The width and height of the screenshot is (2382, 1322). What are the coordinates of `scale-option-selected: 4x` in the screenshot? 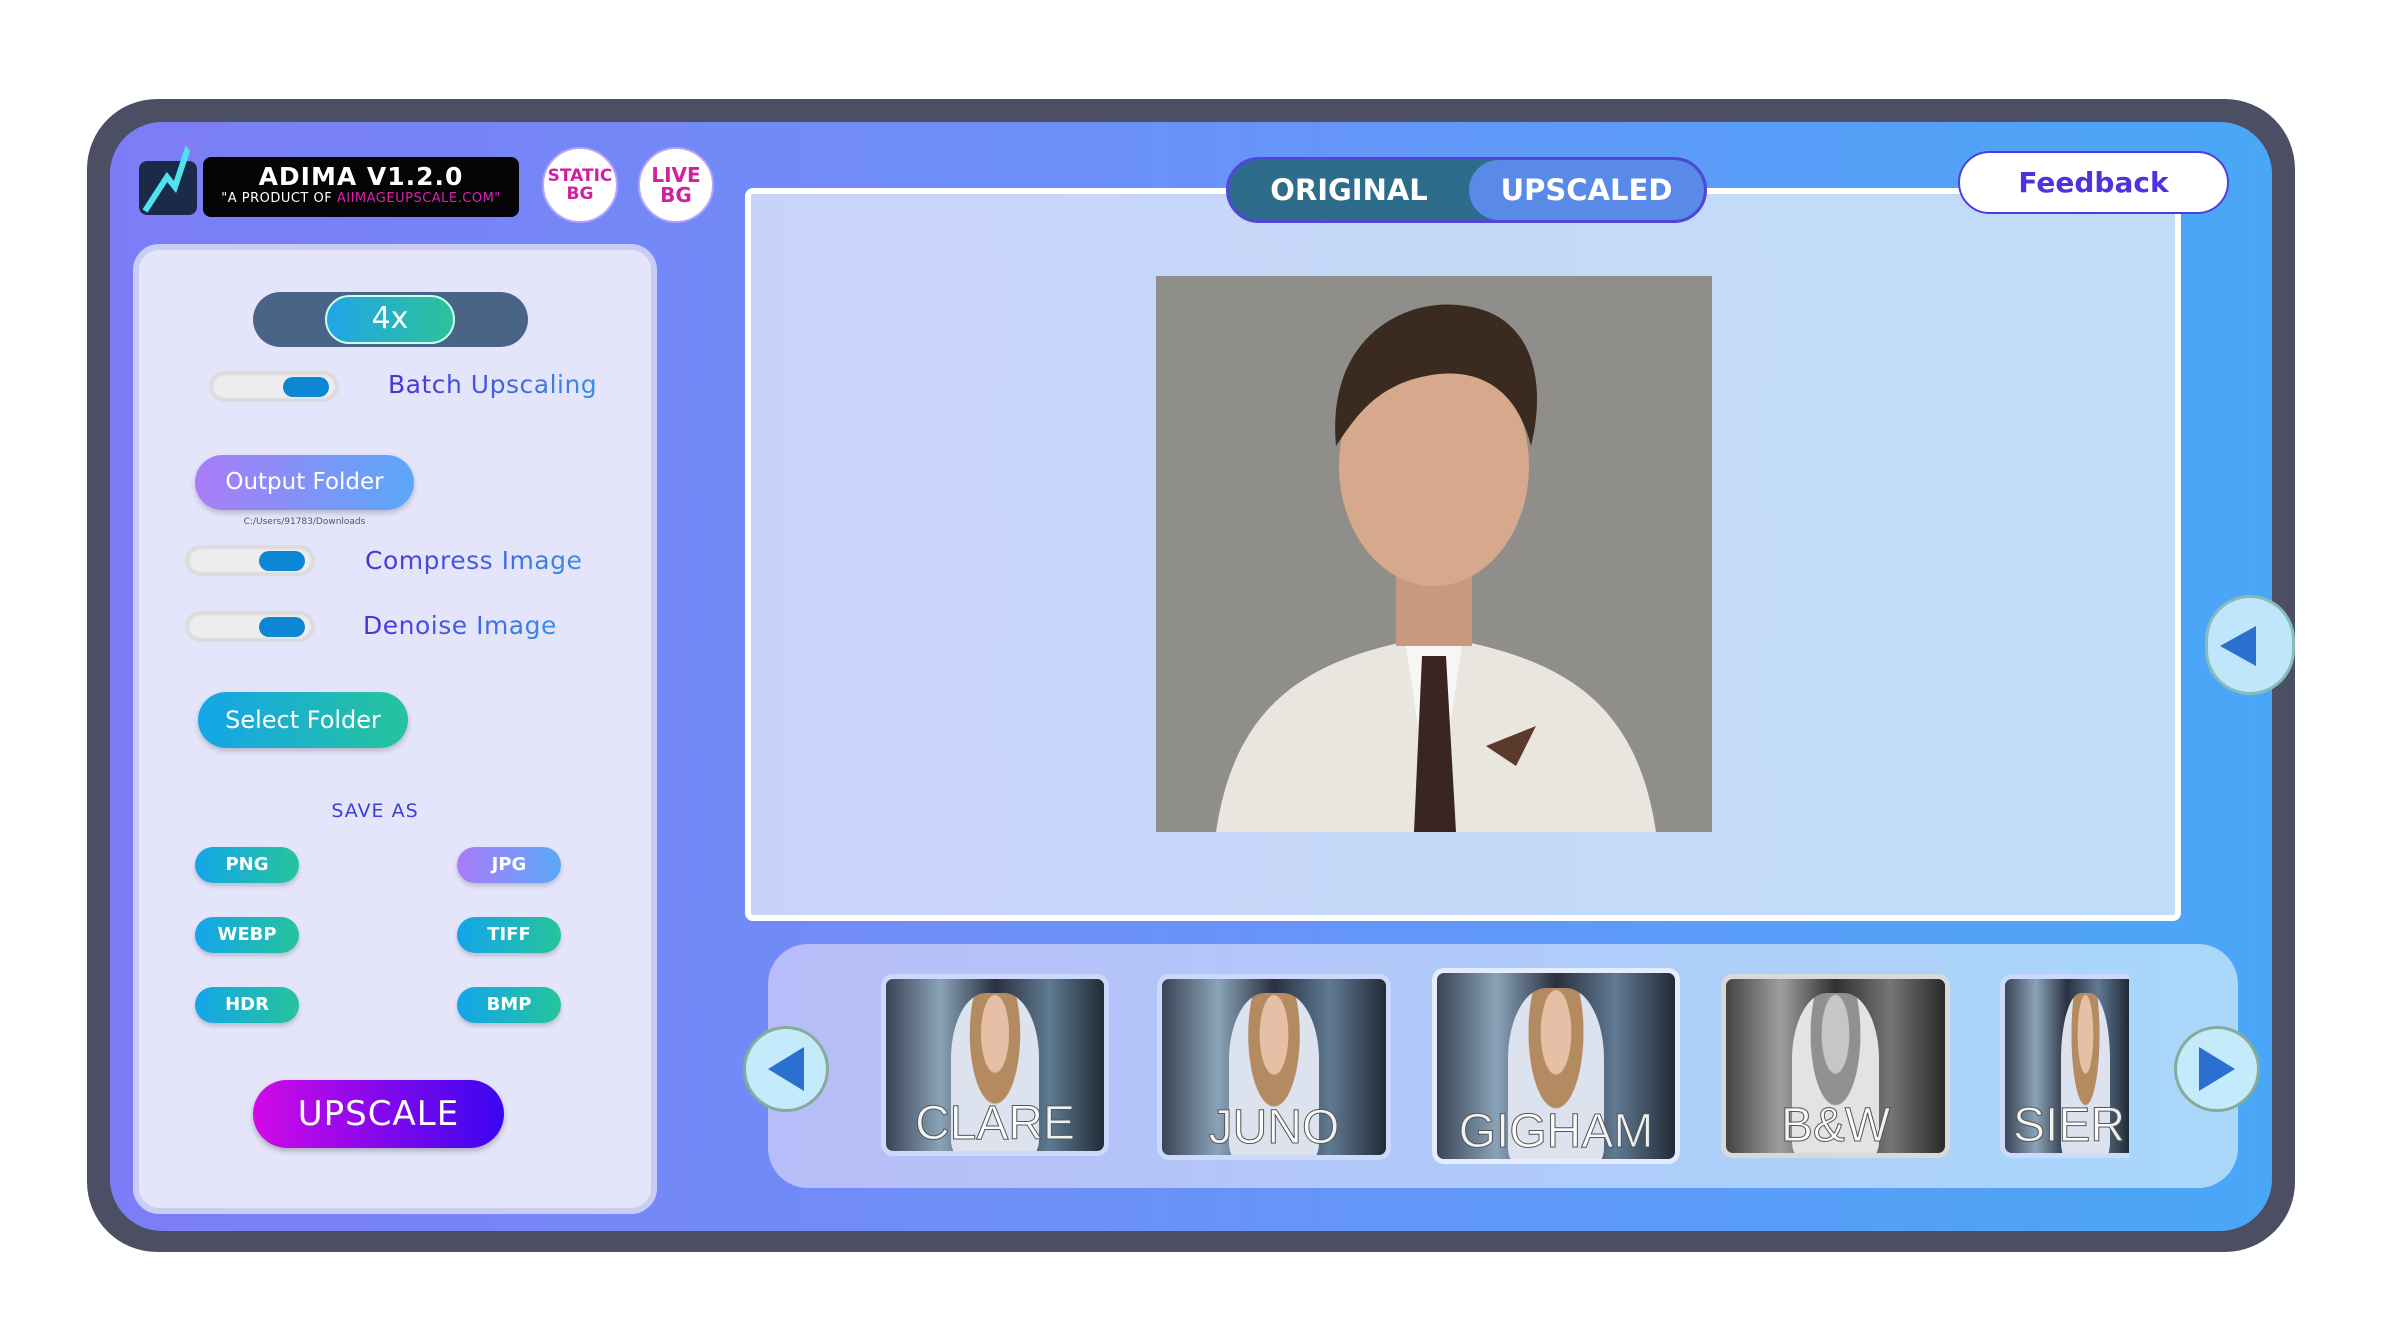 It's located at (390, 319).